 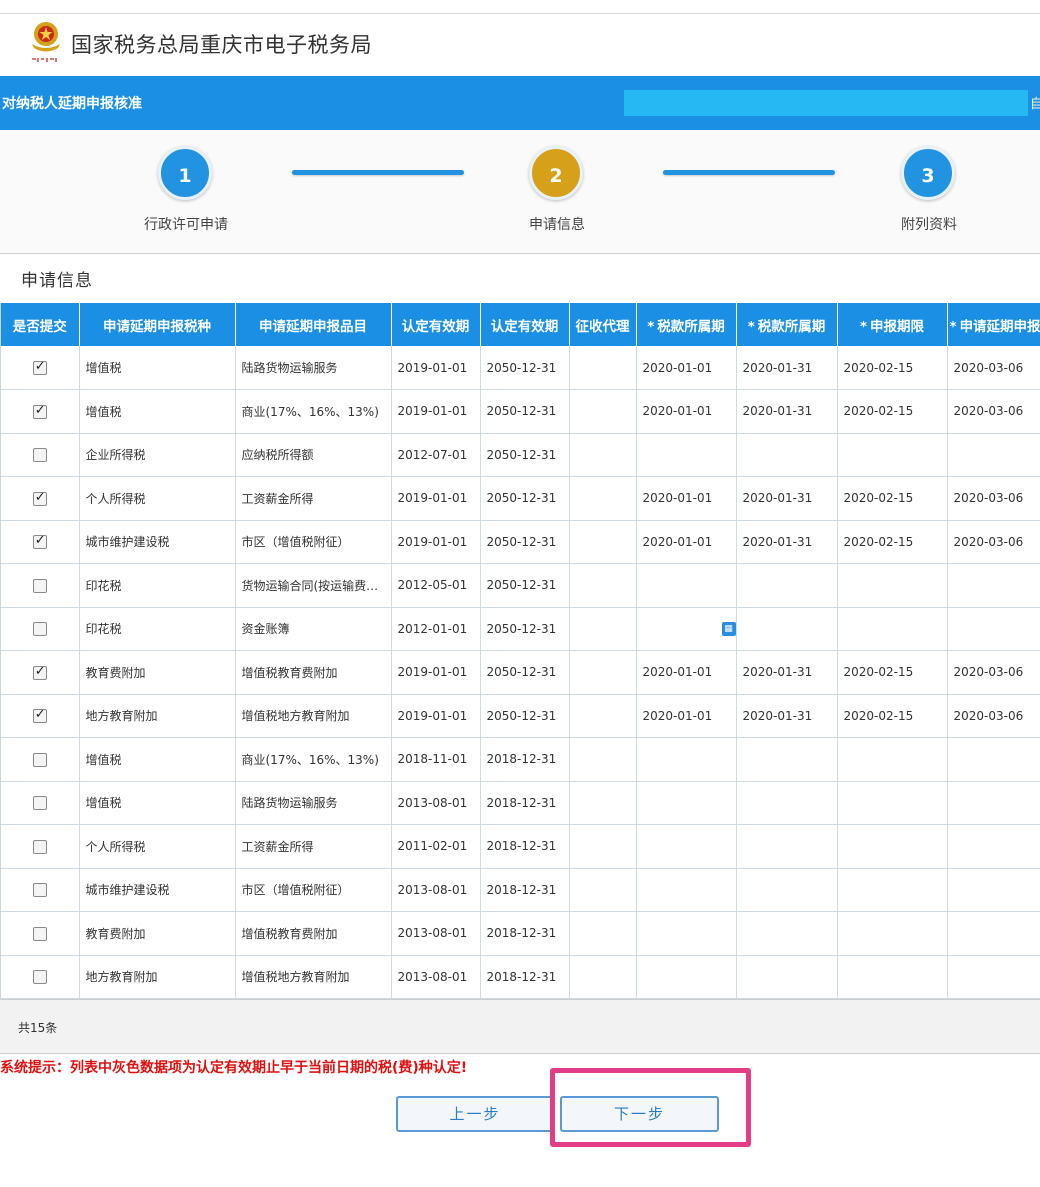 What do you see at coordinates (520, 455) in the screenshot?
I see `table-row: 企业所得税 应纳税所得额 2012-07-01 2050-12-31` at bounding box center [520, 455].